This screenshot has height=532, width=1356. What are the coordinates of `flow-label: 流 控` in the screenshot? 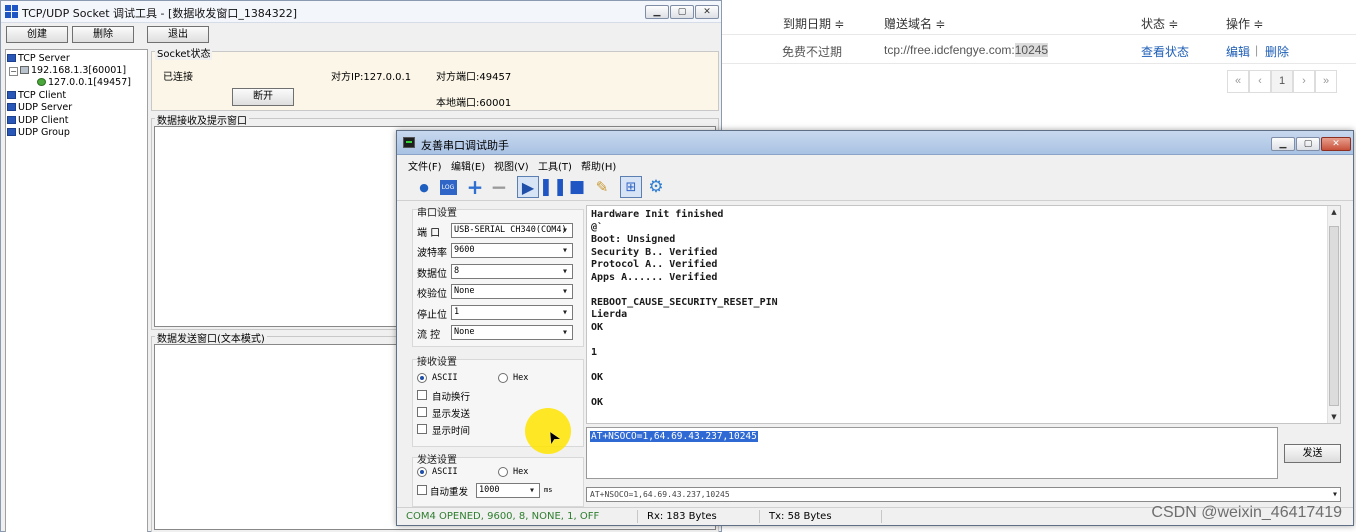 It's located at (429, 335).